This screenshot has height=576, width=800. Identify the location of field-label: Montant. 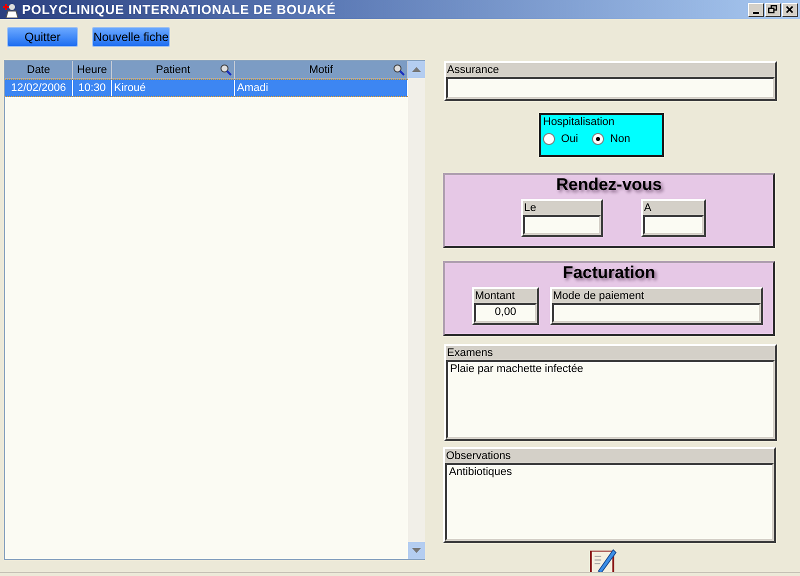
(495, 296).